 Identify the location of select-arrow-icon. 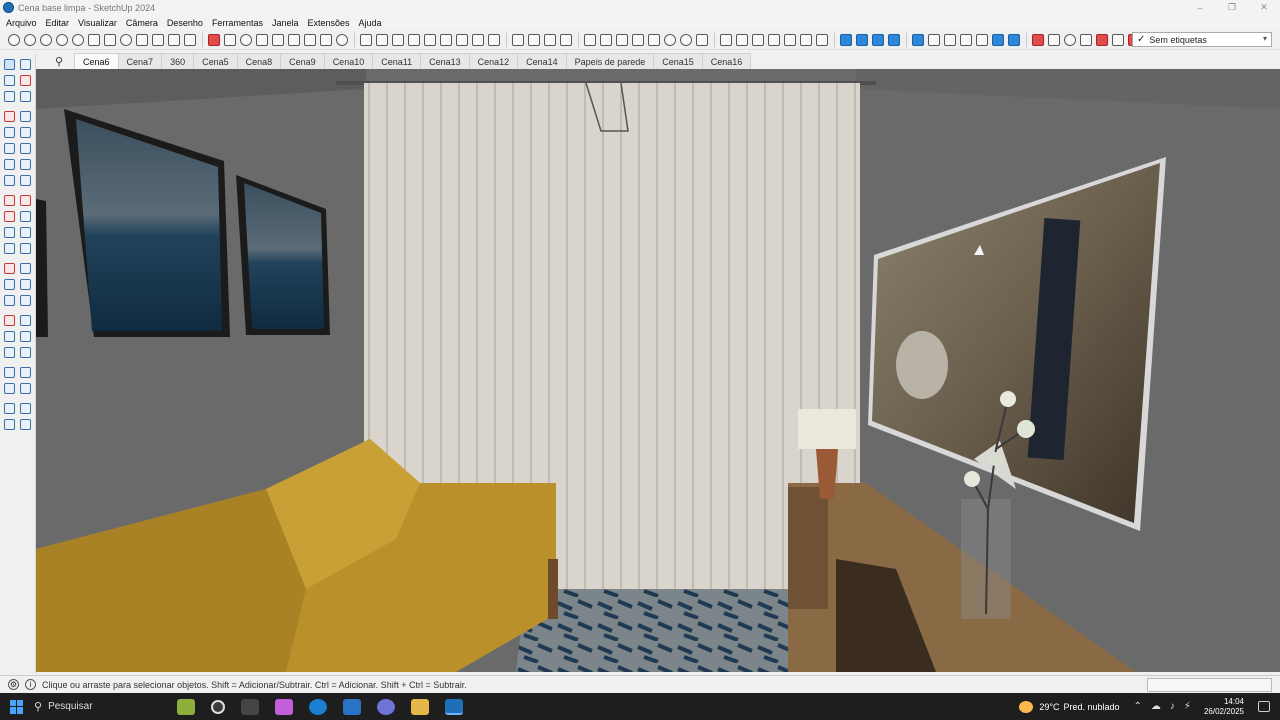
(9, 64).